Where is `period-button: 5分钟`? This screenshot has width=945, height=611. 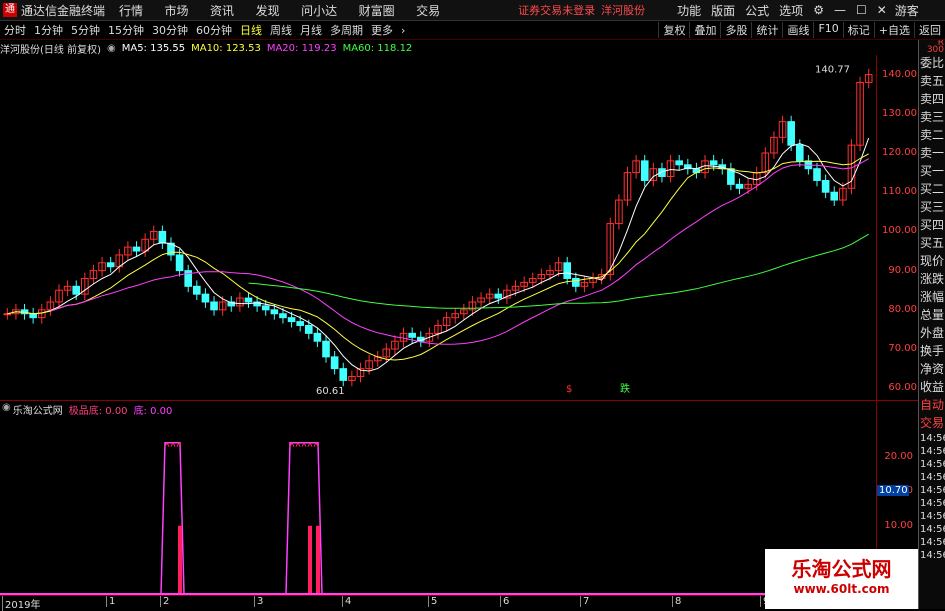
period-button: 5分钟 is located at coordinates (85, 30).